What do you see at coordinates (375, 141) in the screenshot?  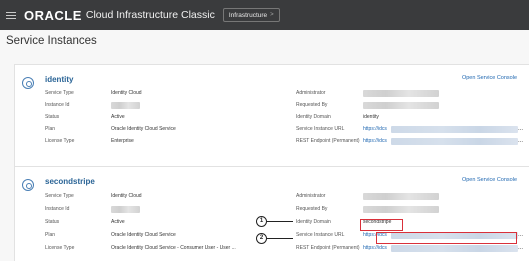 I see `rest-endpoint-link: https://idcs` at bounding box center [375, 141].